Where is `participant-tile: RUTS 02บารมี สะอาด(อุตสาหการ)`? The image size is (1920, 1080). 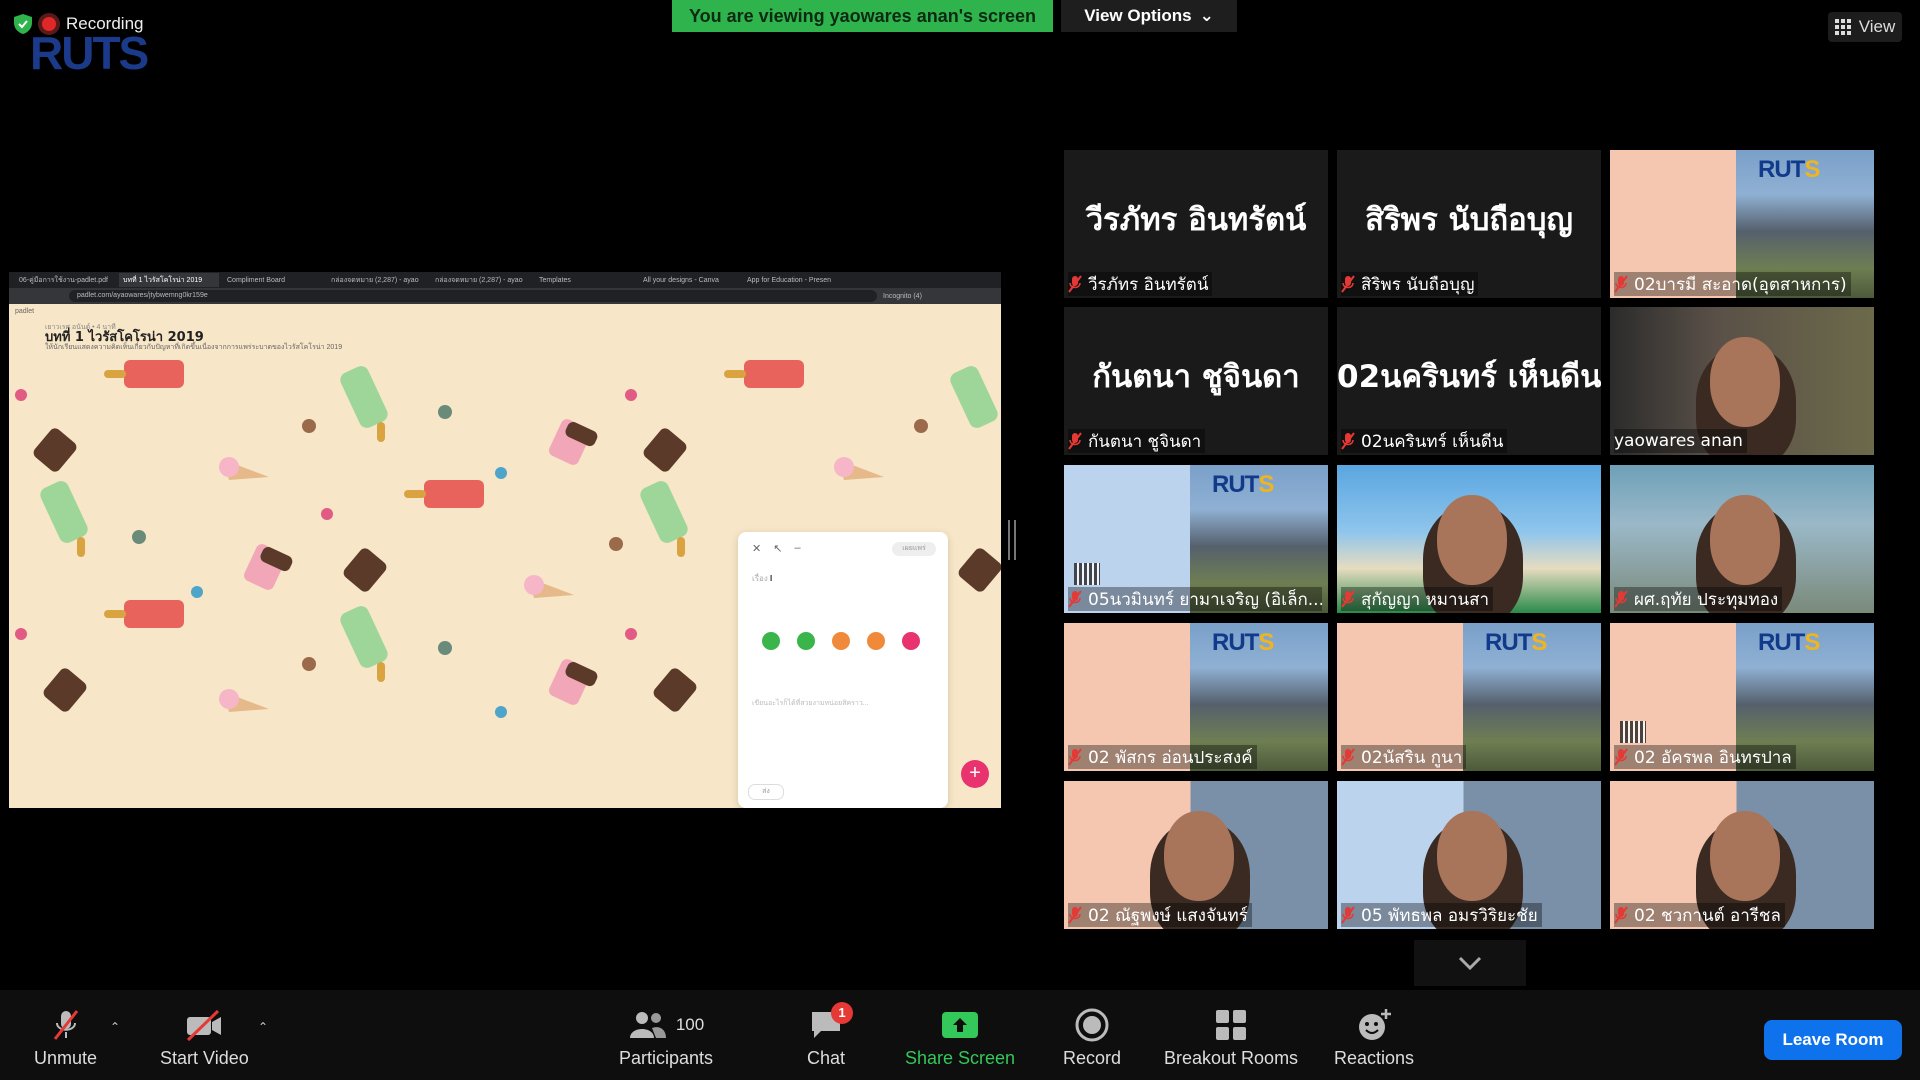 participant-tile: RUTS 02บารมี สะอาด(อุตสาหการ) is located at coordinates (1742, 224).